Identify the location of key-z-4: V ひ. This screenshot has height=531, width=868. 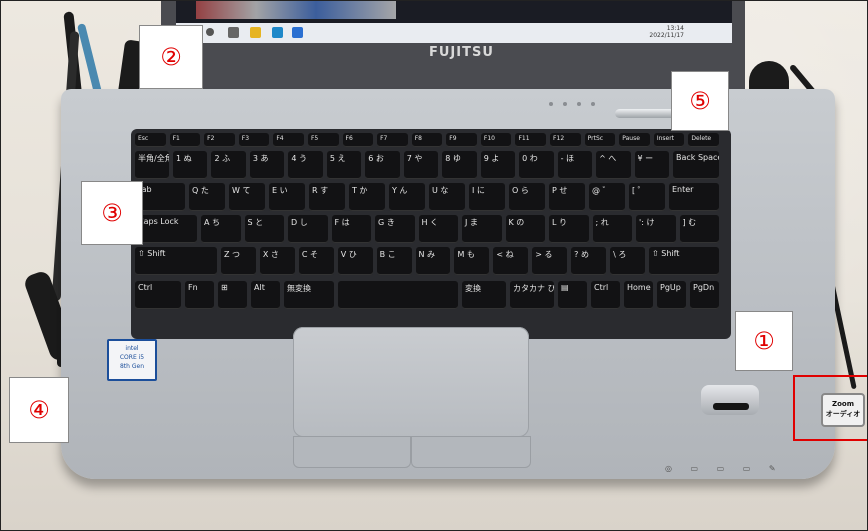
(355, 261).